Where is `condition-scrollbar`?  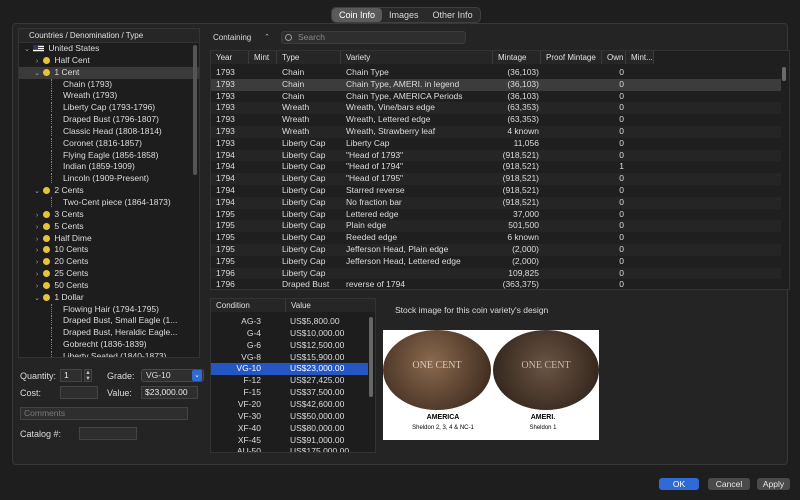
condition-scrollbar is located at coordinates (371, 357).